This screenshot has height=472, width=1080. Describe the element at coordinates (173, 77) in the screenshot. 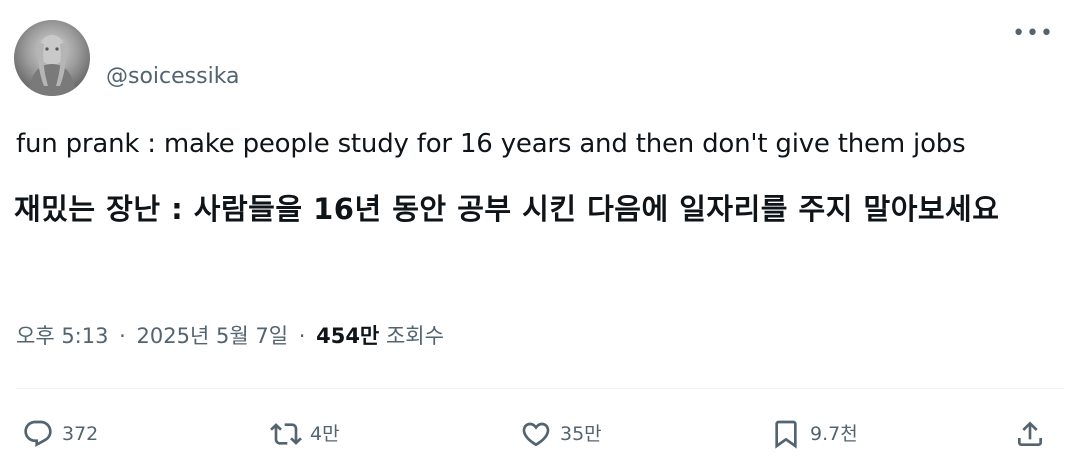

I see `author-handle: @soicessika` at that location.